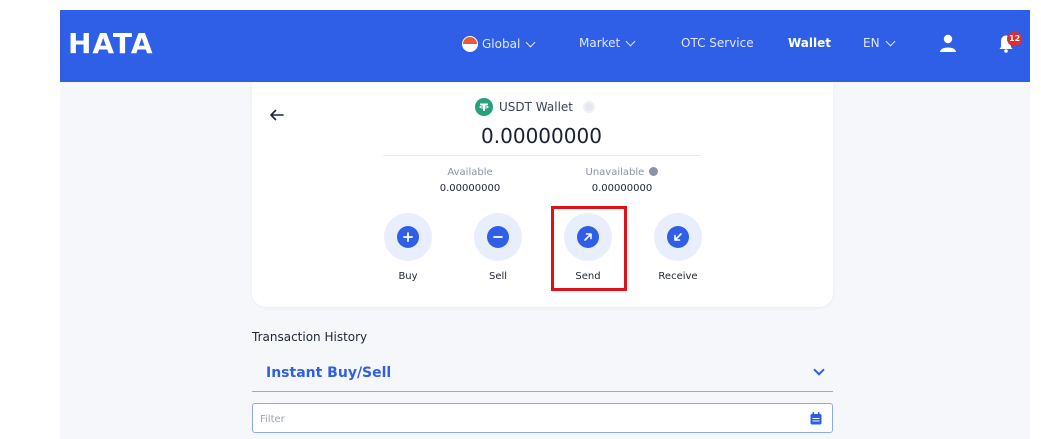 The width and height of the screenshot is (1041, 439). What do you see at coordinates (470, 188) in the screenshot?
I see `available-value: 0.00000000` at bounding box center [470, 188].